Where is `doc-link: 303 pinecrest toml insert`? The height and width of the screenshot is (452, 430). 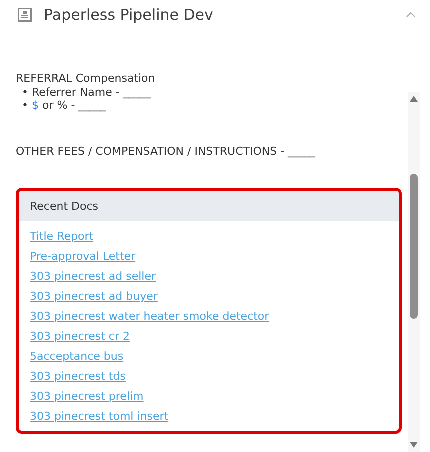 doc-link: 303 pinecrest toml insert is located at coordinates (99, 417).